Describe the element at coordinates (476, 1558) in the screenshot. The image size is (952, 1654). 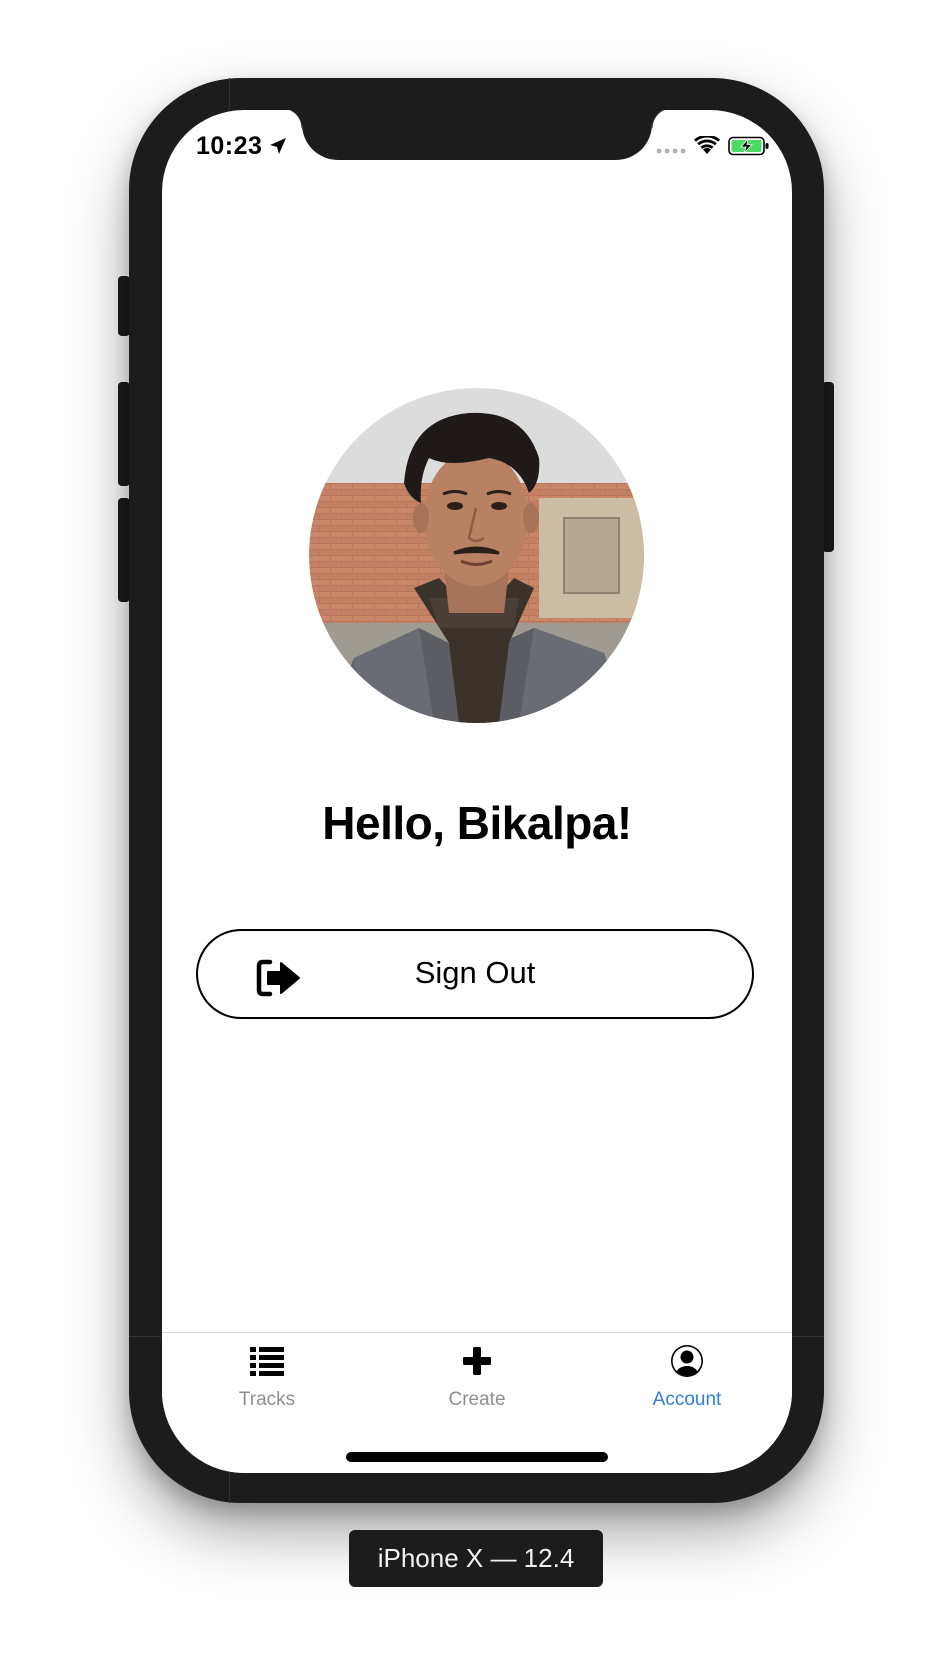
I see `simulator-device-caption: iPhone X — 12.4` at that location.